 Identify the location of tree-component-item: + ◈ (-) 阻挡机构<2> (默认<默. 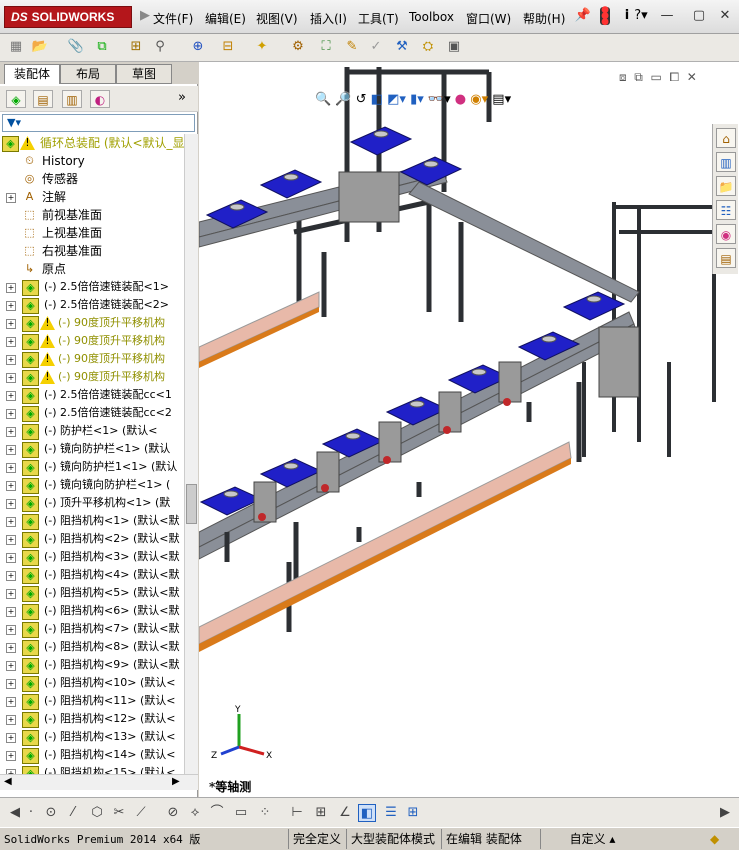
(92, 539).